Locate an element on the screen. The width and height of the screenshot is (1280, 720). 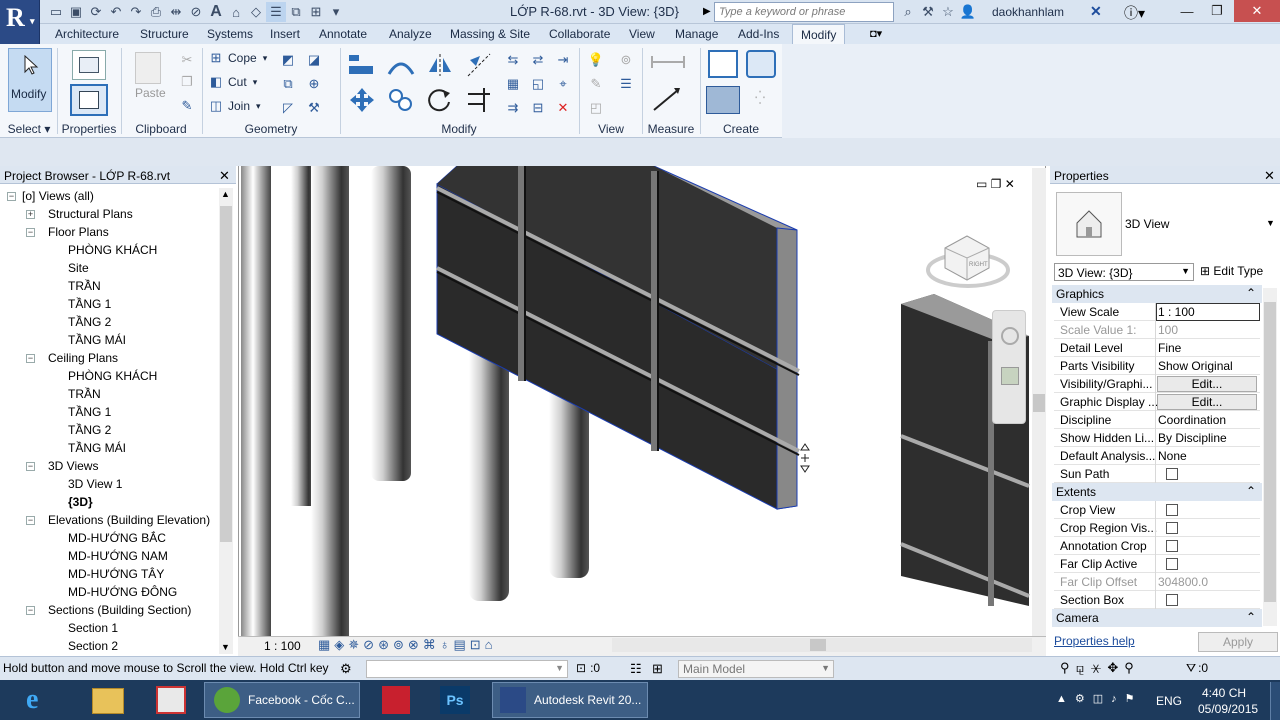
view-scale: 1 : 100 is located at coordinates (282, 646).